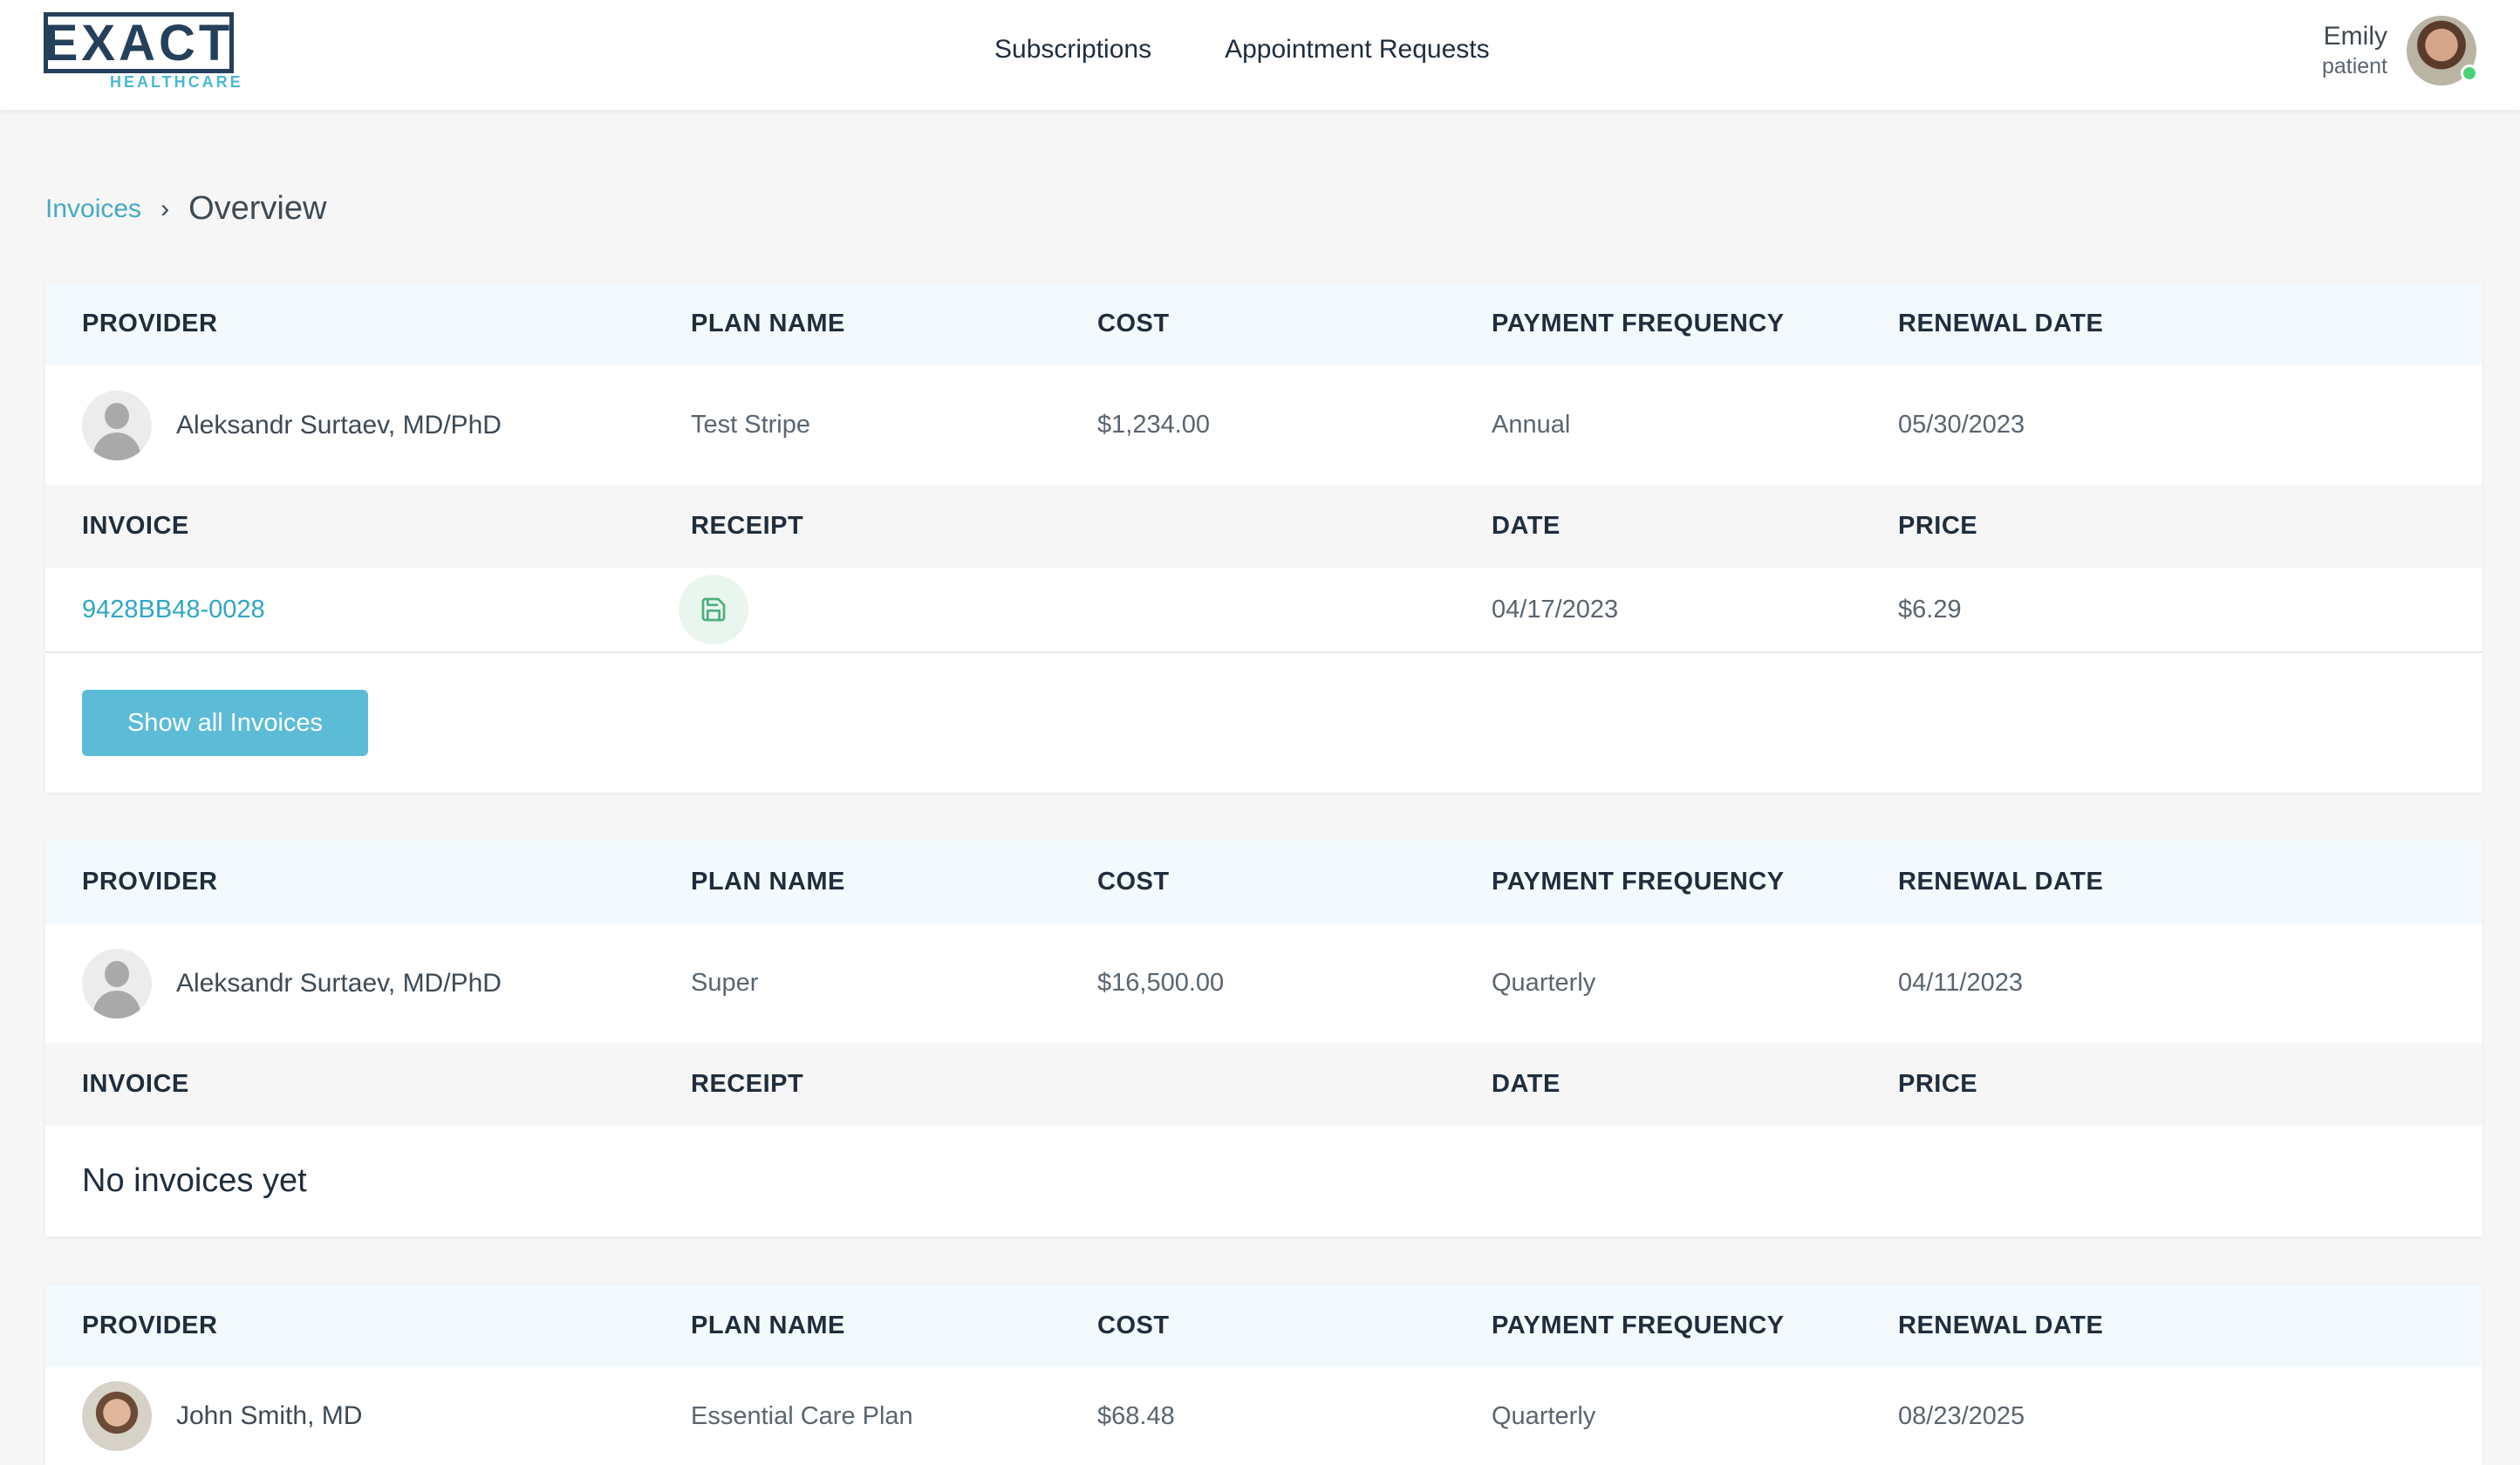 Image resolution: width=2520 pixels, height=1465 pixels. I want to click on exact-healthcare-logo: EXACT HEALTHCARE, so click(143, 52).